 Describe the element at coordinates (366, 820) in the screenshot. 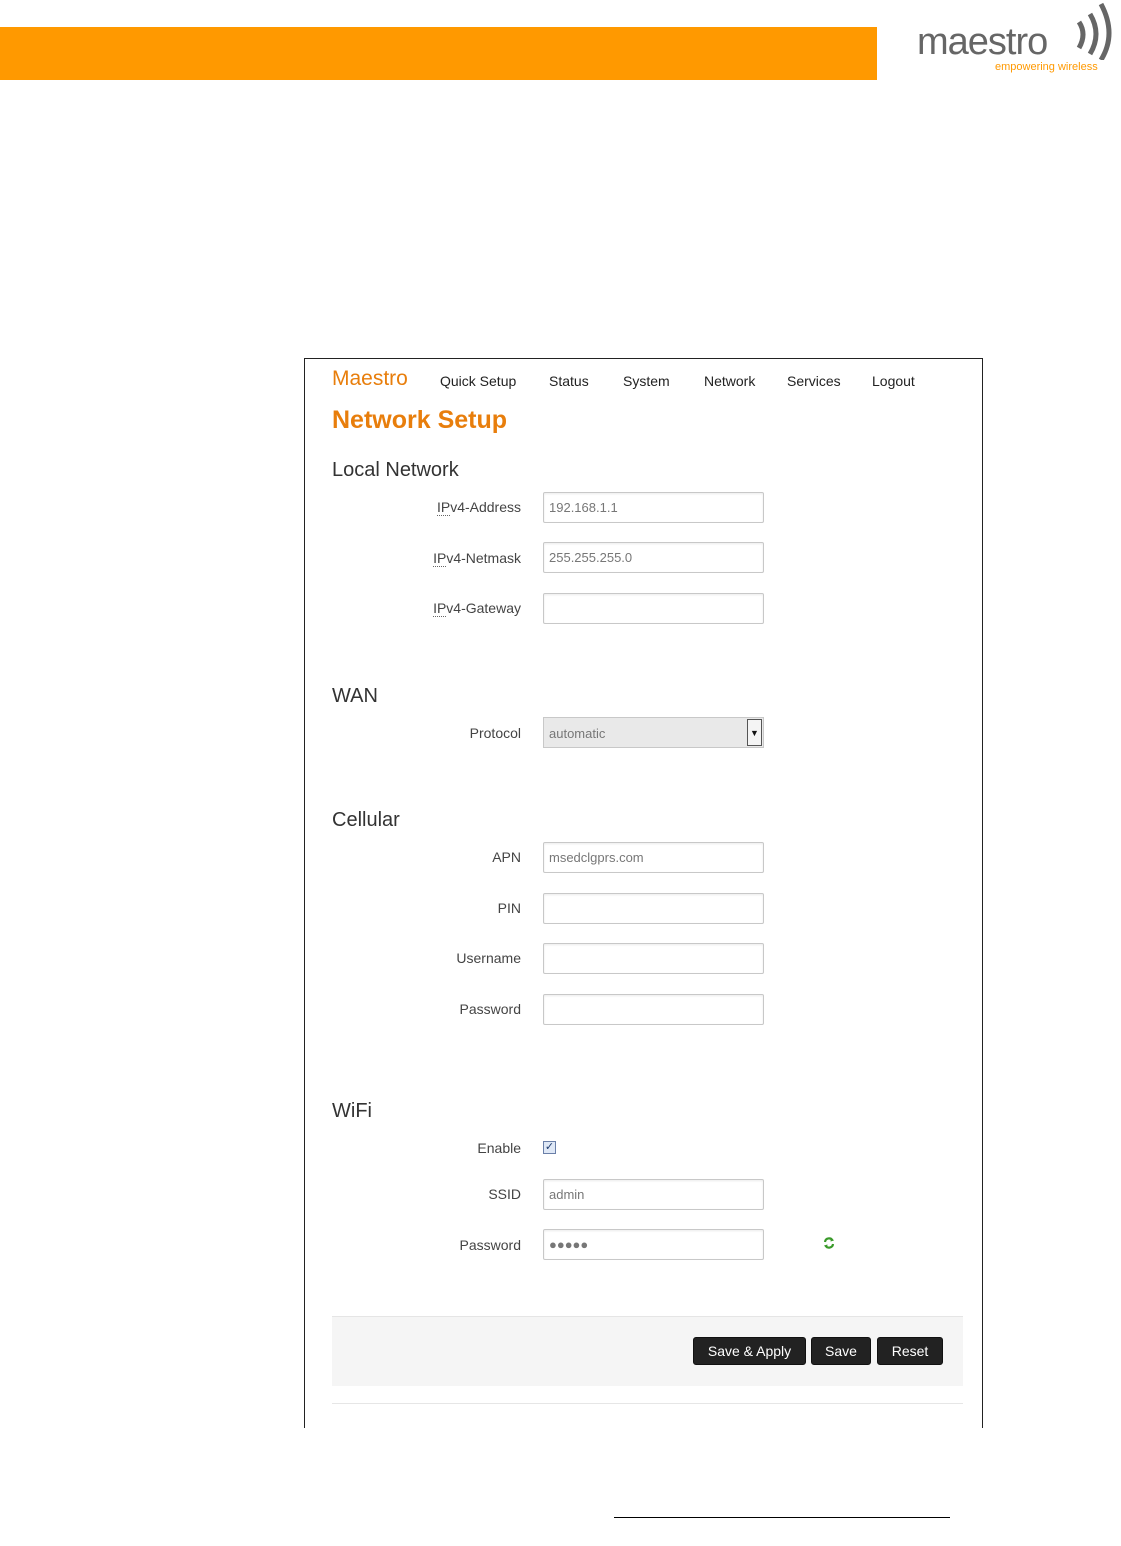

I see `section-cellular: Cellular` at that location.